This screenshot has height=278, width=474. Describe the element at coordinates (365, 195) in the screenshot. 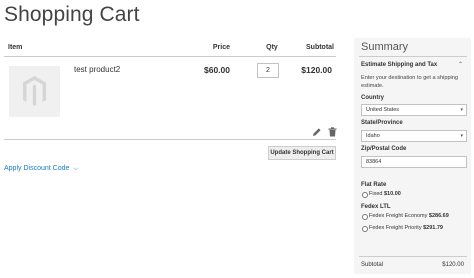

I see `flat-rate-radio` at that location.